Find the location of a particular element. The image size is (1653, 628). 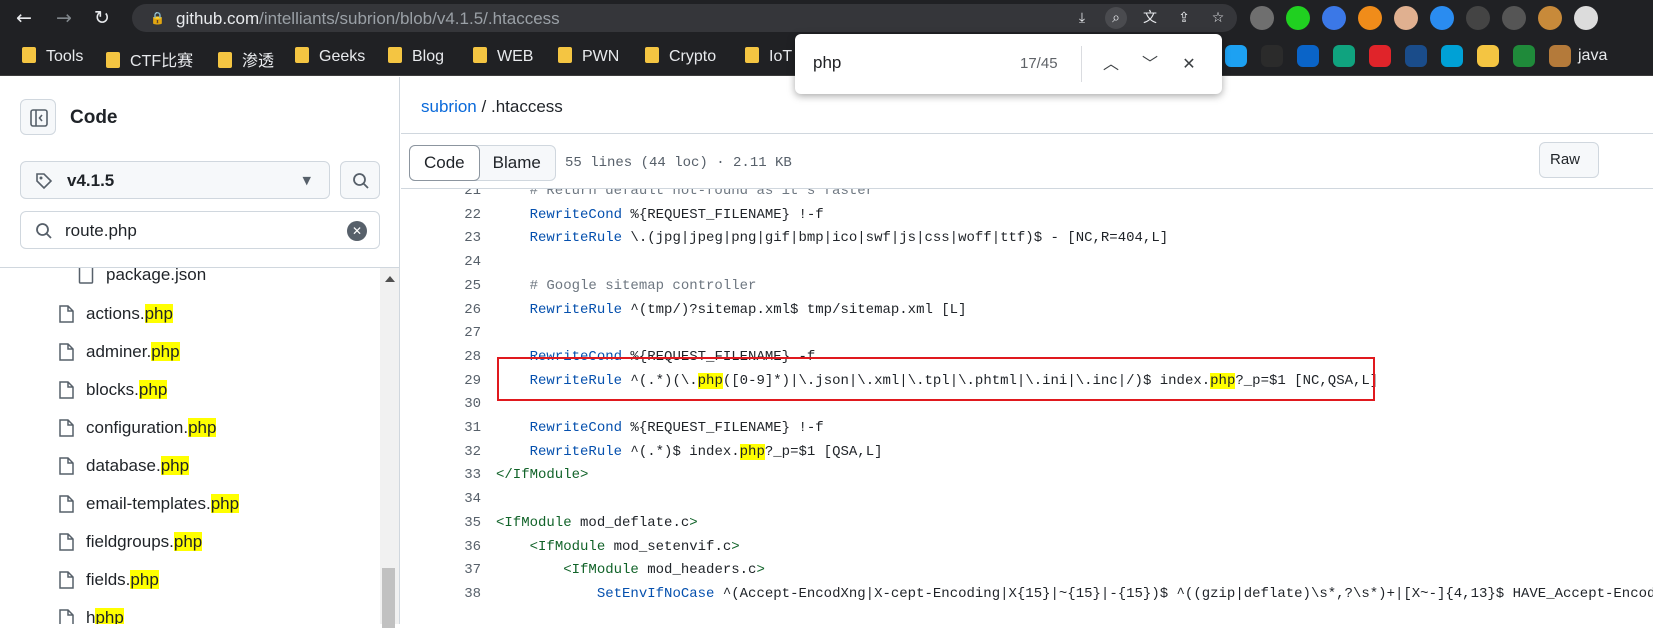

back-icon: ← is located at coordinates (24, 18).